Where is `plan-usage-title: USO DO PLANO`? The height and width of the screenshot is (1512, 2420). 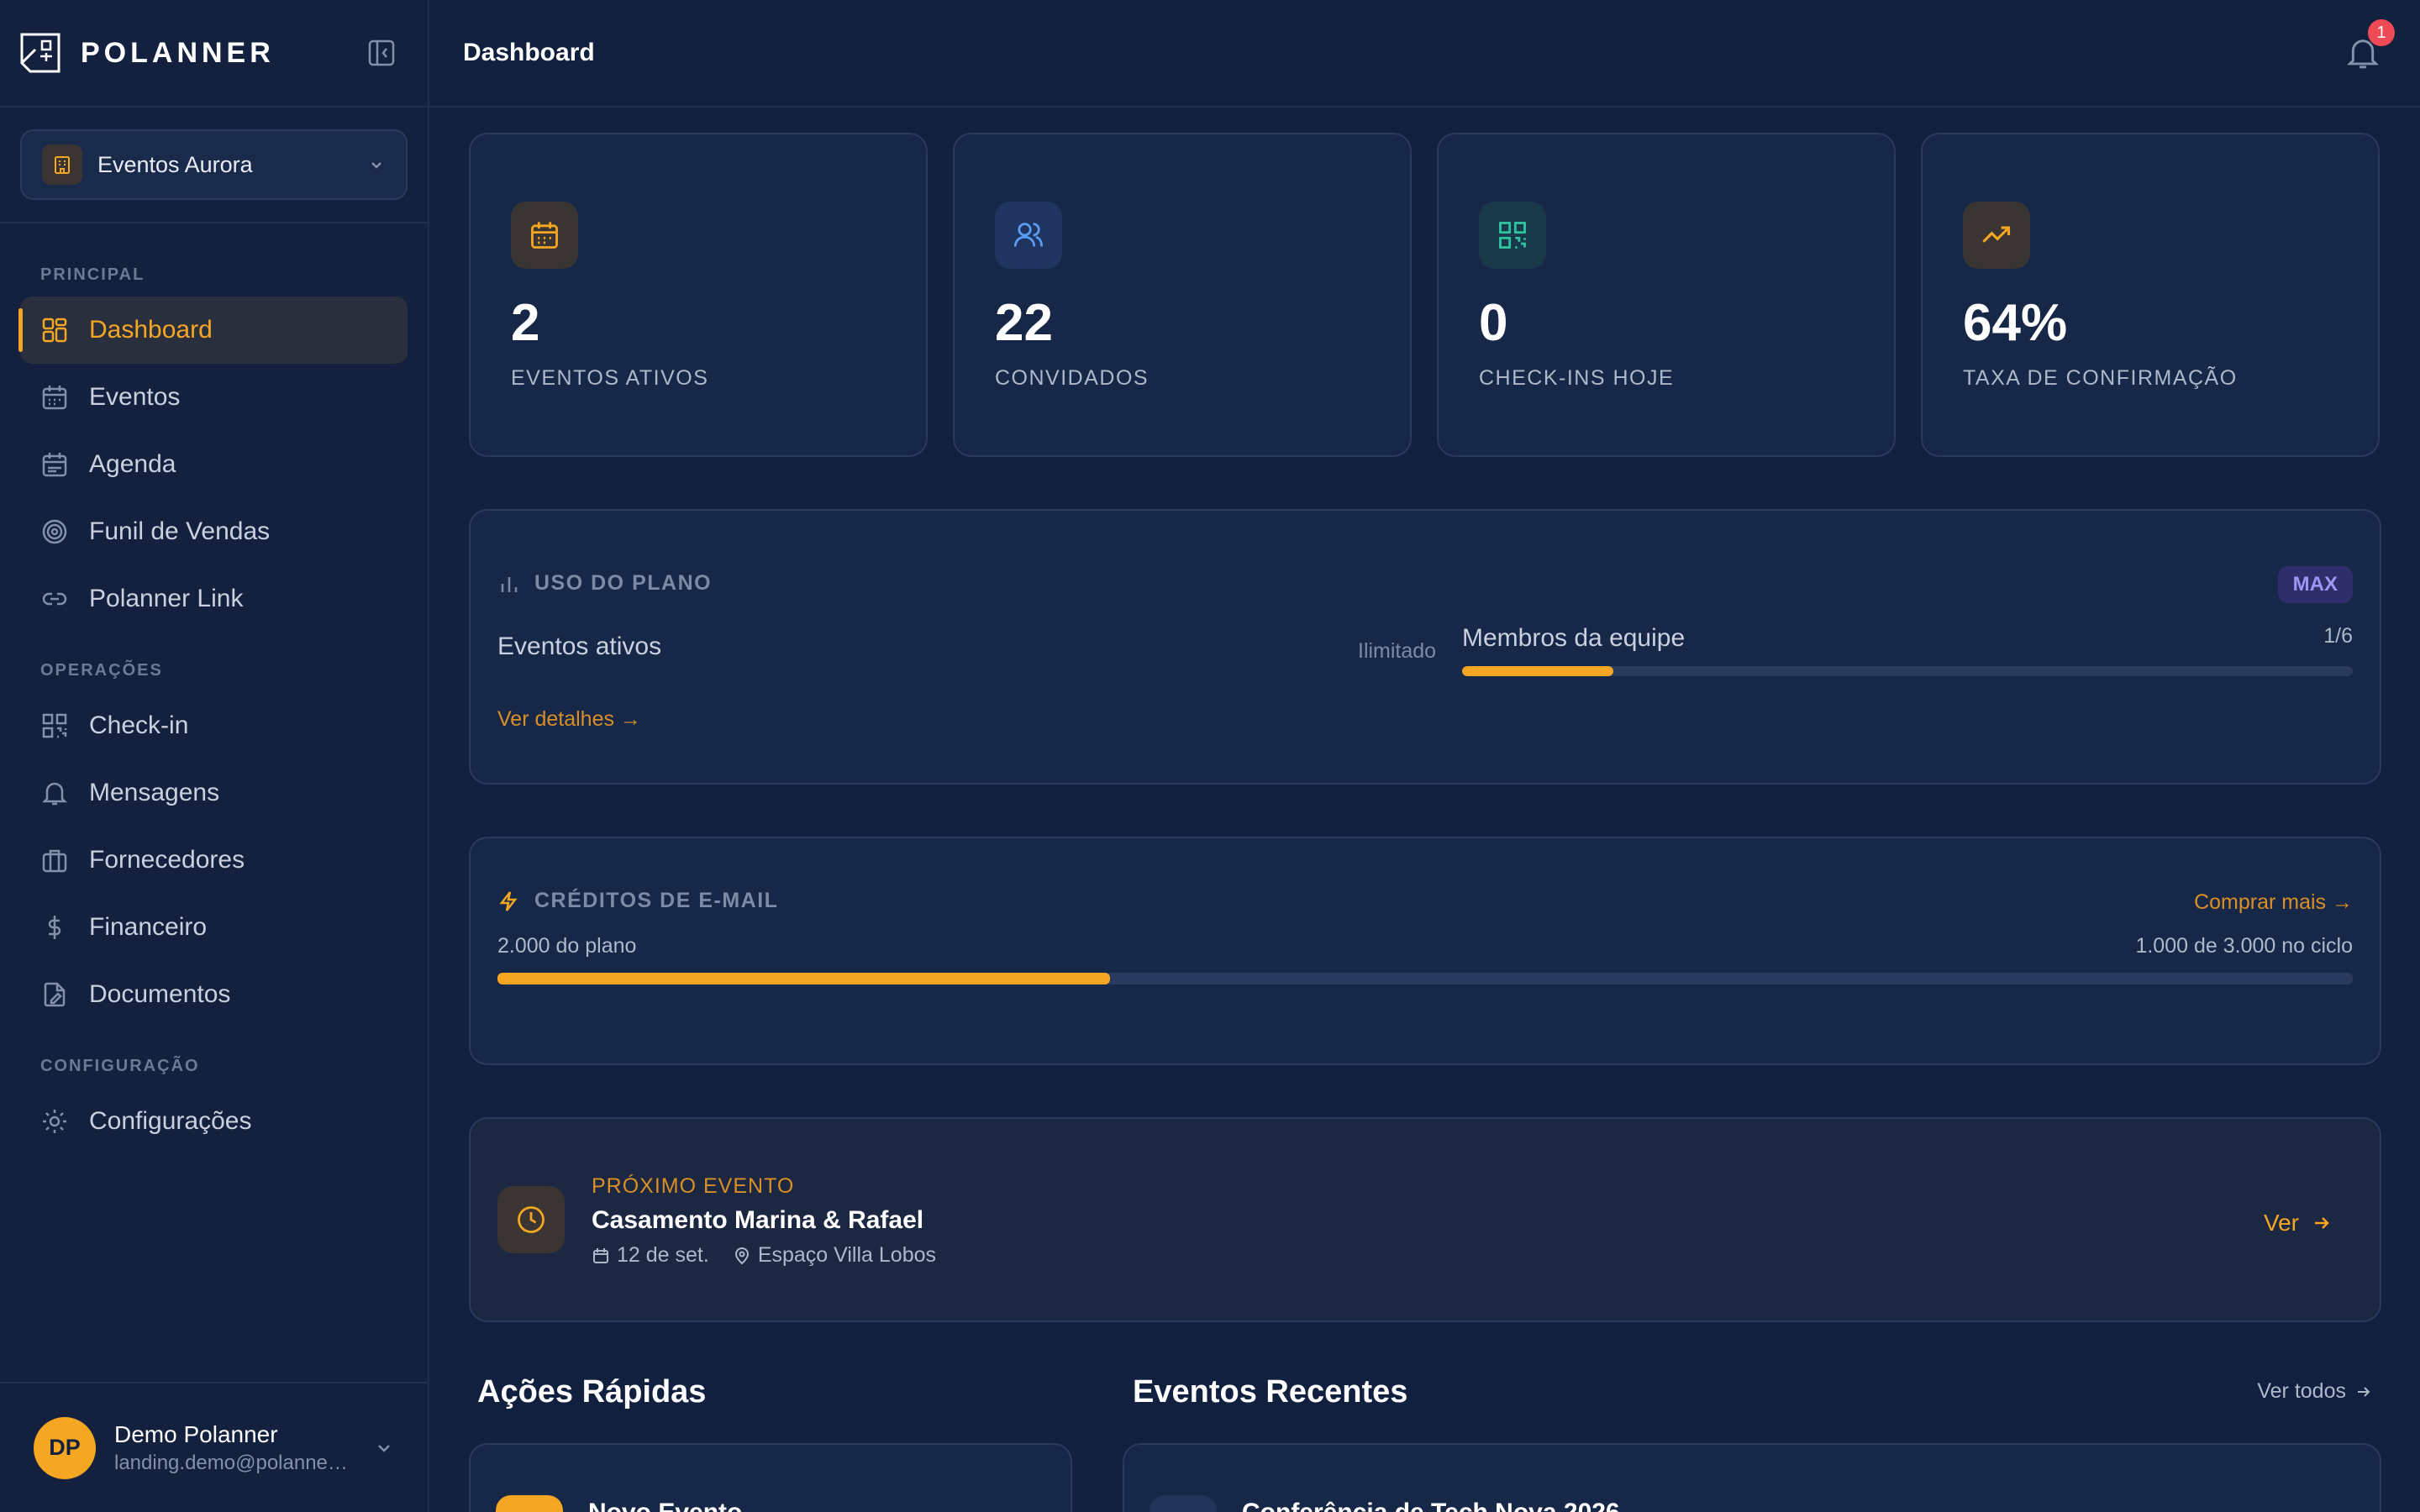 plan-usage-title: USO DO PLANO is located at coordinates (623, 583).